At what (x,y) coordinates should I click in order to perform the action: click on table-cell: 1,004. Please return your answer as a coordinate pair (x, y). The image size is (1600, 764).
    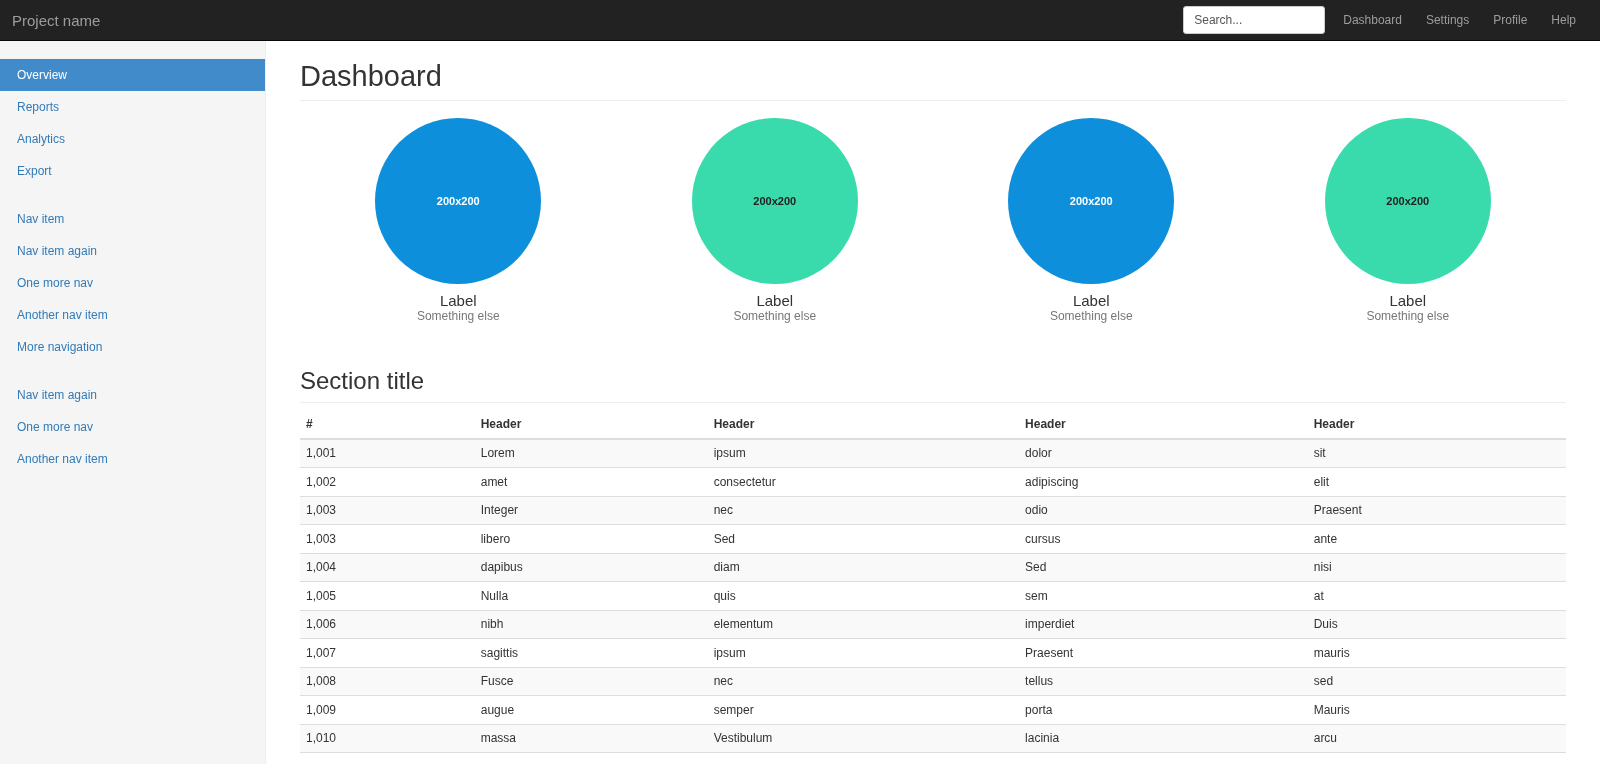
    Looking at the image, I should click on (387, 567).